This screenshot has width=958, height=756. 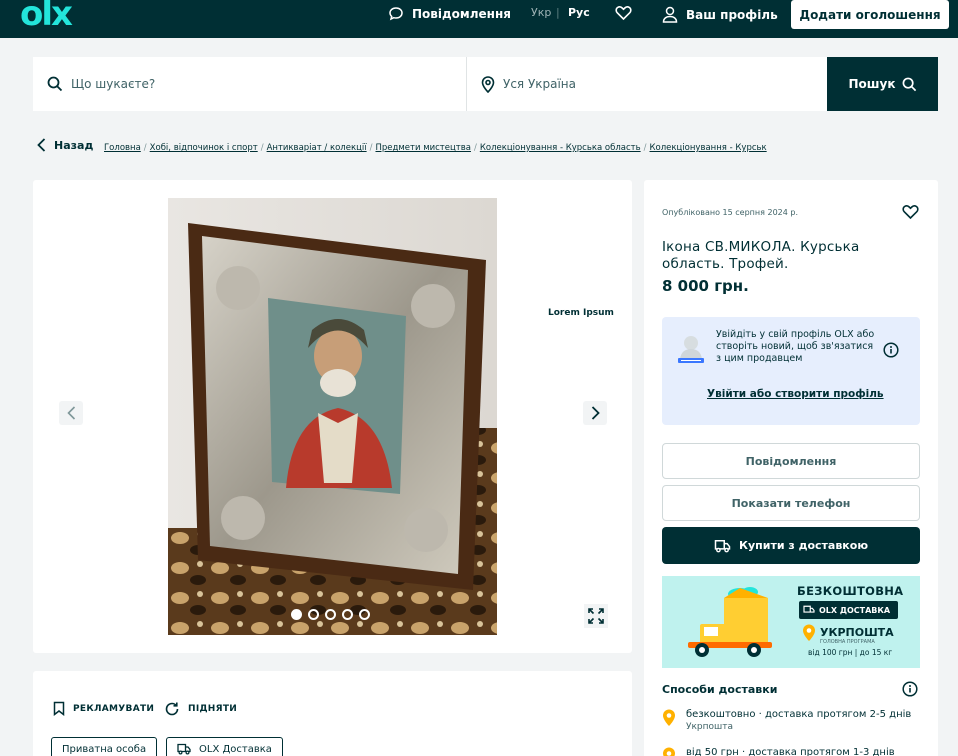 What do you see at coordinates (122, 148) in the screenshot?
I see `breadcrumb-home: Головна` at bounding box center [122, 148].